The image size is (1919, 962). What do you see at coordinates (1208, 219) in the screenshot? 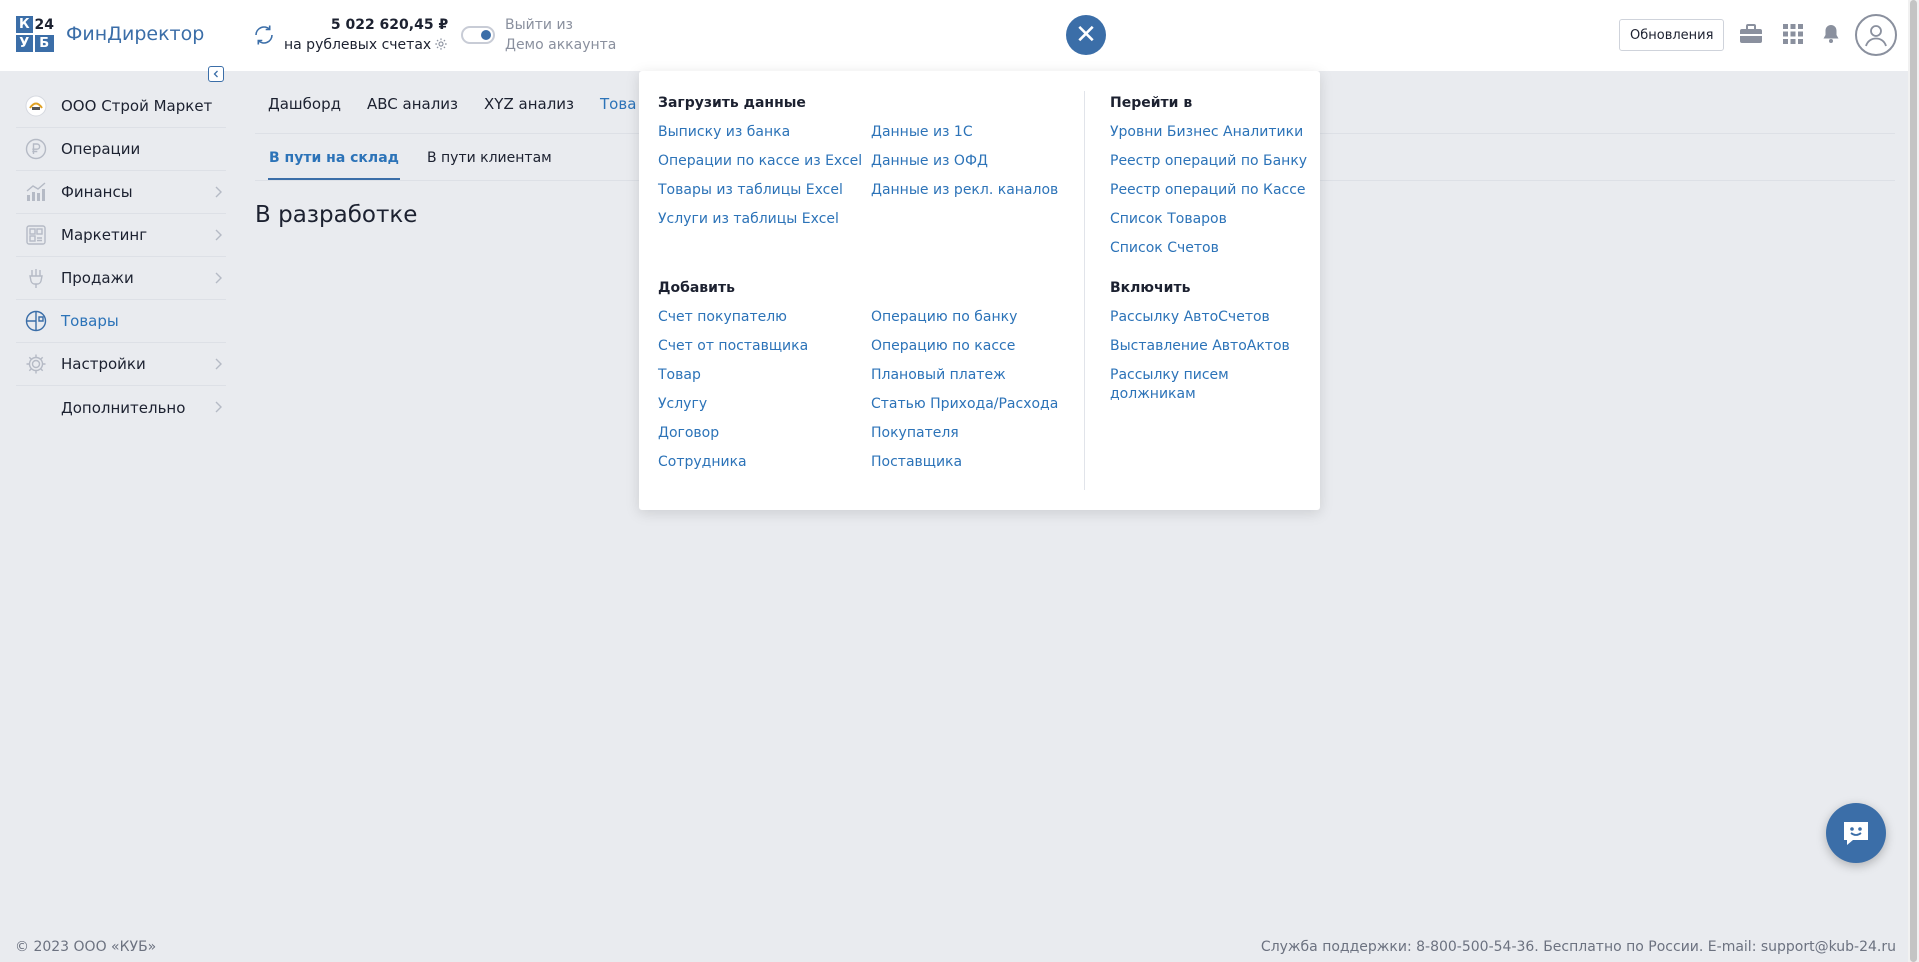
I see `link-goods-list: Список Товаров` at bounding box center [1208, 219].